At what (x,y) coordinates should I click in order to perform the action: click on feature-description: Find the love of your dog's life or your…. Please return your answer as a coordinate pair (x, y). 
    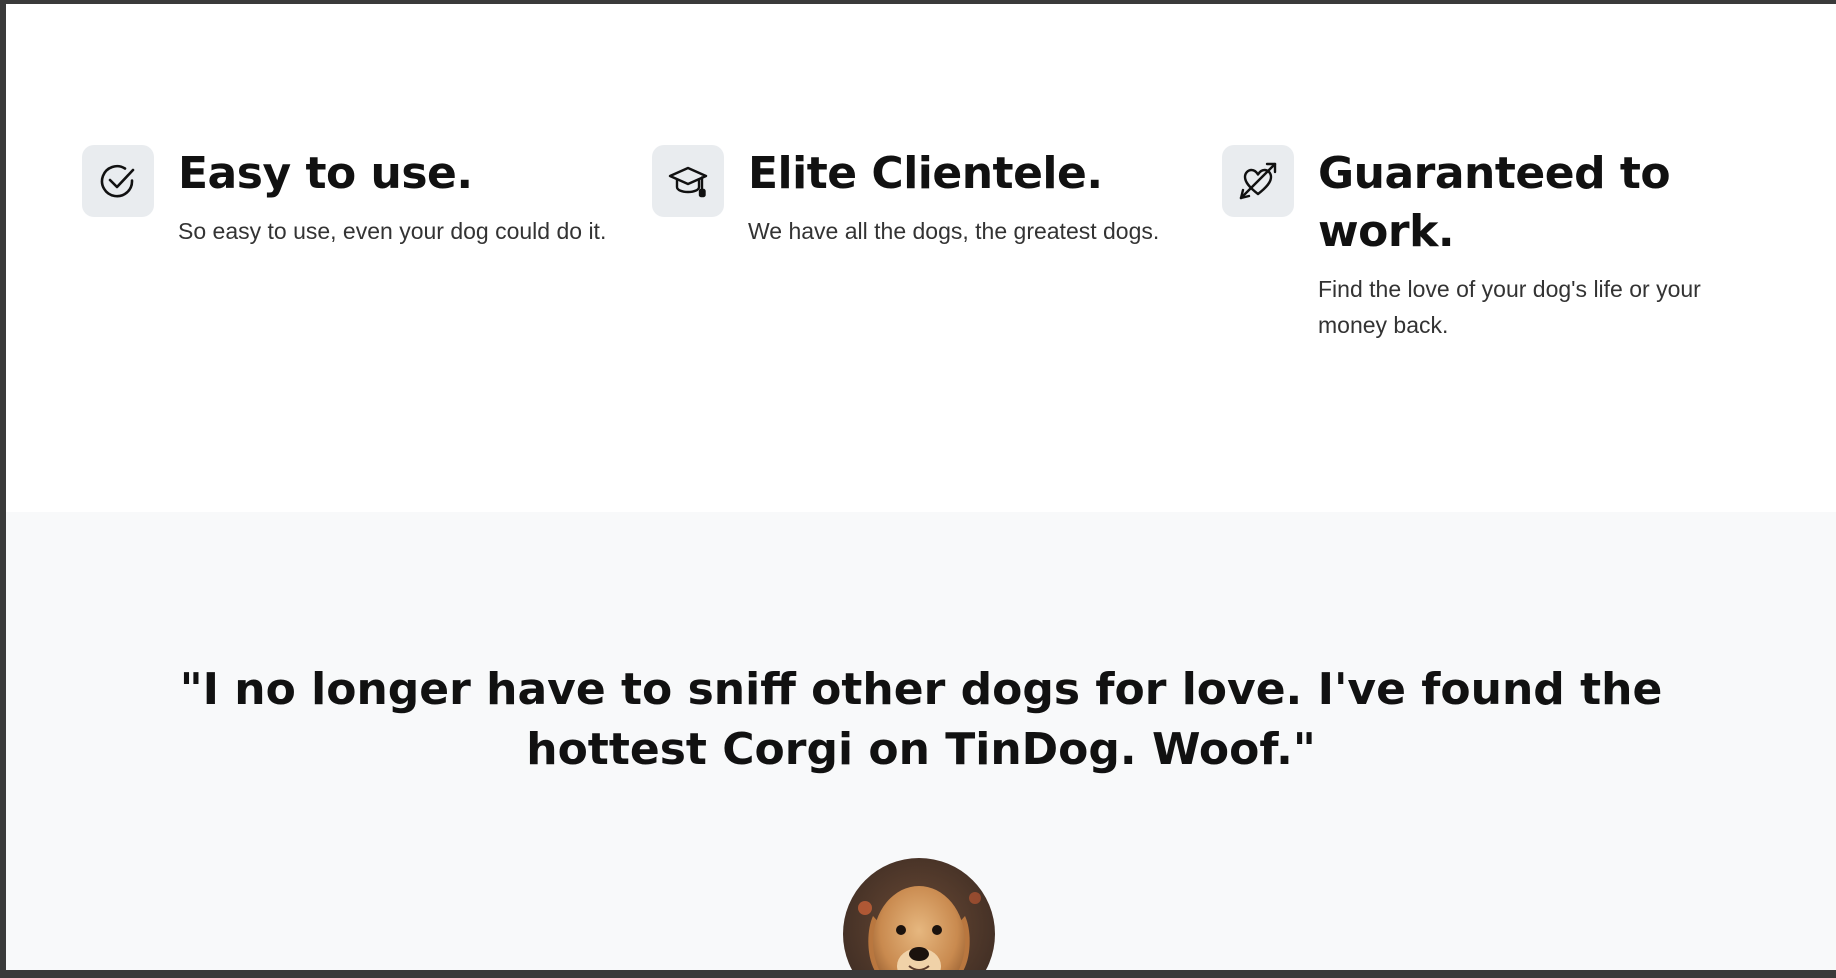
    Looking at the image, I should click on (1509, 307).